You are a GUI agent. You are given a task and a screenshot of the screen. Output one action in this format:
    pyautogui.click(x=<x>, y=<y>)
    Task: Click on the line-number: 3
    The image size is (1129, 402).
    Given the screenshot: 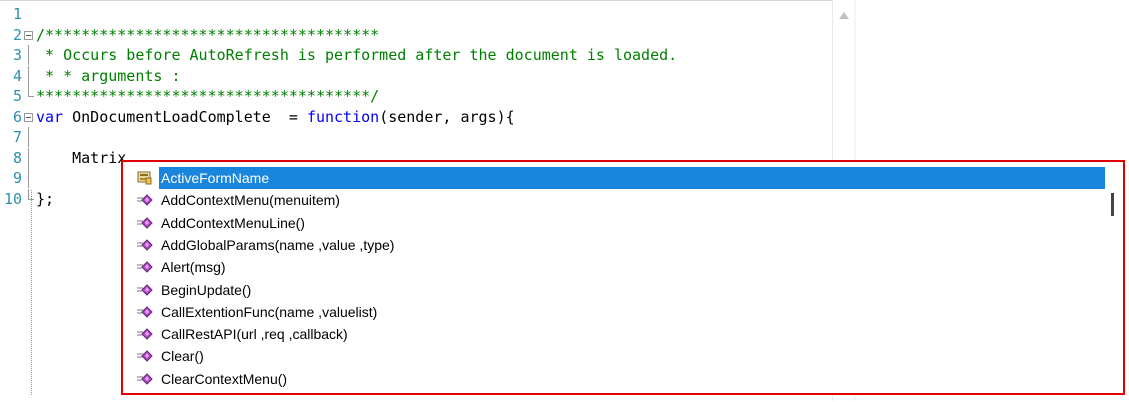 What is the action you would take?
    pyautogui.click(x=17, y=55)
    